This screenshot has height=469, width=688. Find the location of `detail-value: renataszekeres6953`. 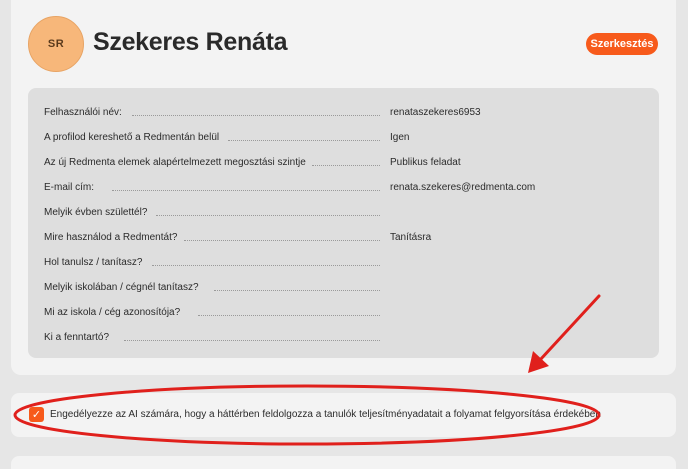

detail-value: renataszekeres6953 is located at coordinates (435, 112).